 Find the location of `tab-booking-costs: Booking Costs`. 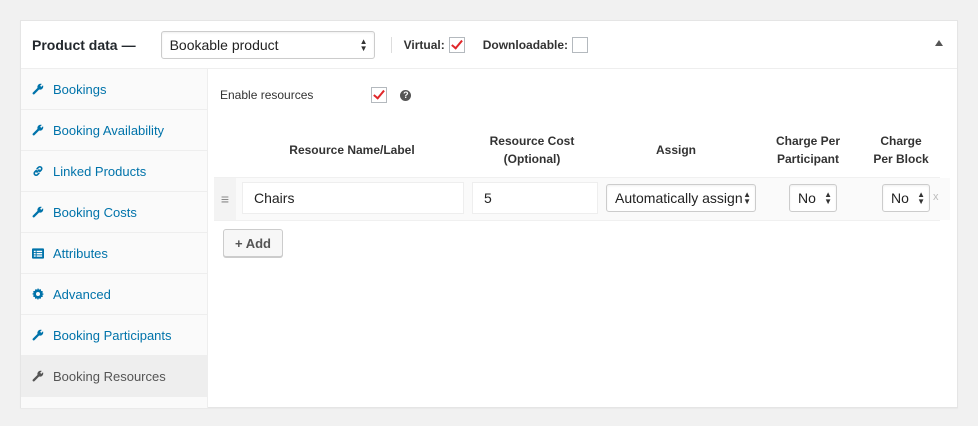

tab-booking-costs: Booking Costs is located at coordinates (114, 212).